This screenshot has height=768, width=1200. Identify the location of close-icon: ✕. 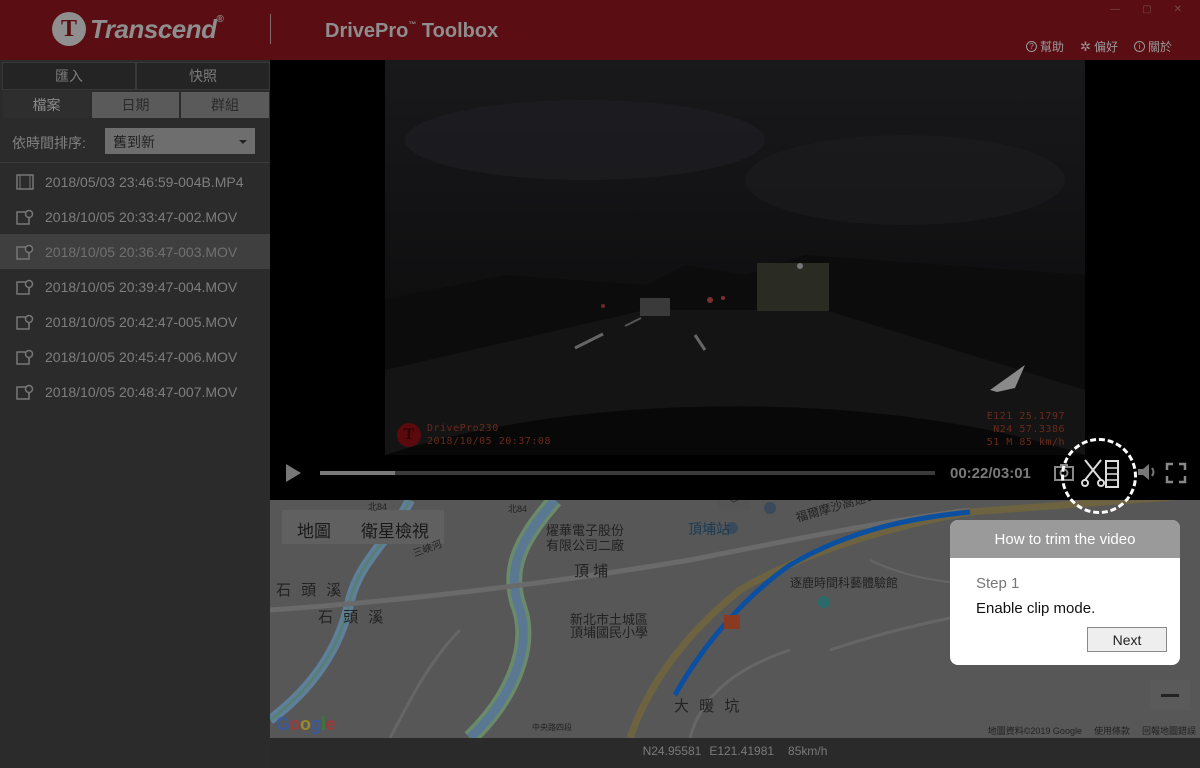
(1178, 9).